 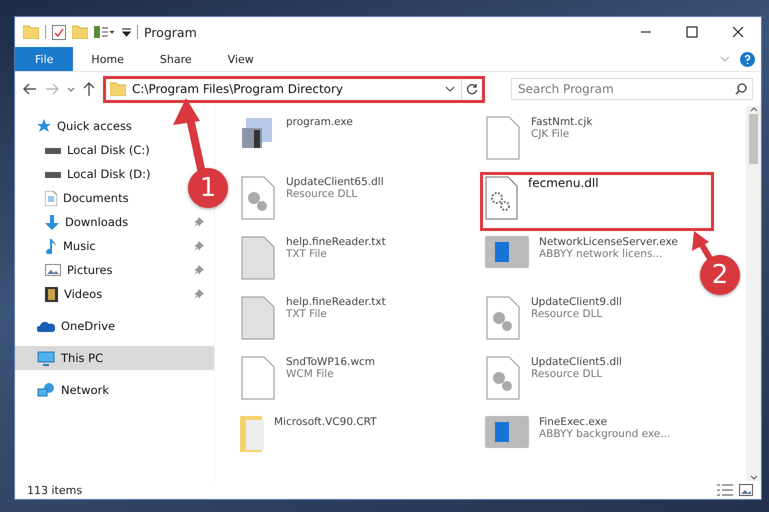 I want to click on quick-folder-icon, so click(x=31, y=32).